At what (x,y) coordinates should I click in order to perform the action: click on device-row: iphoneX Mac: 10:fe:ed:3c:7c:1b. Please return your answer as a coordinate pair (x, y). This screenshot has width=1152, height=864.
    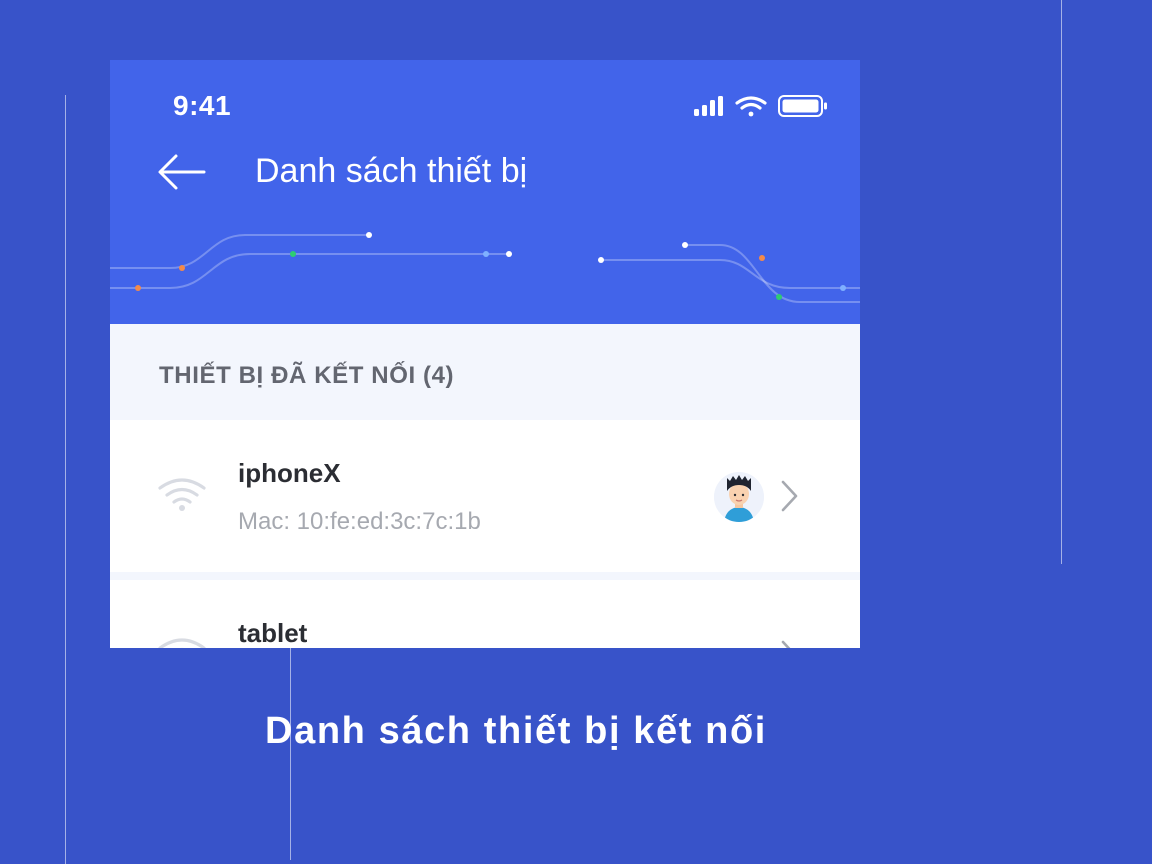
    Looking at the image, I should click on (485, 496).